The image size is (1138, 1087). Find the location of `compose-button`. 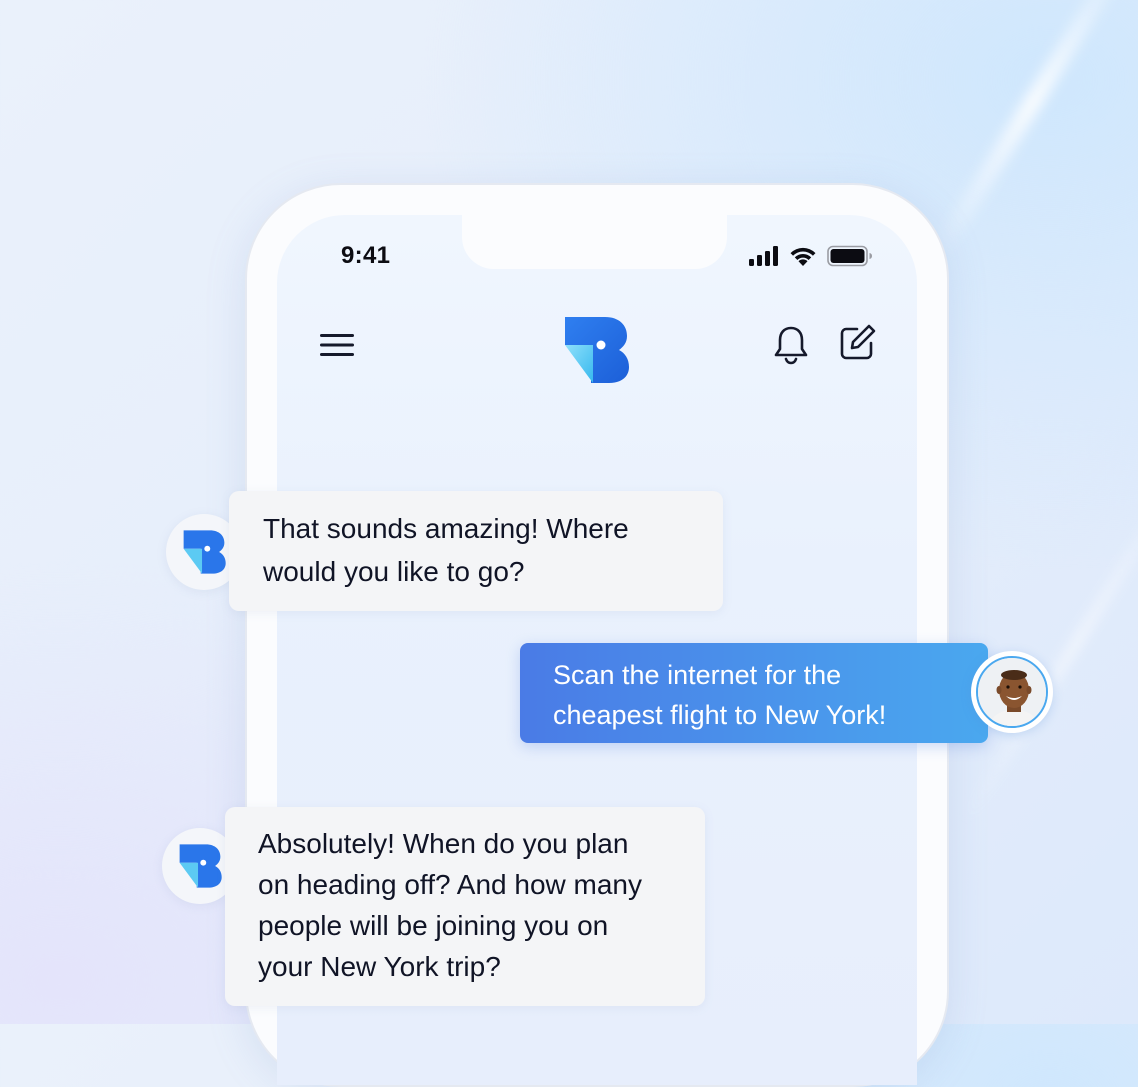

compose-button is located at coordinates (857, 345).